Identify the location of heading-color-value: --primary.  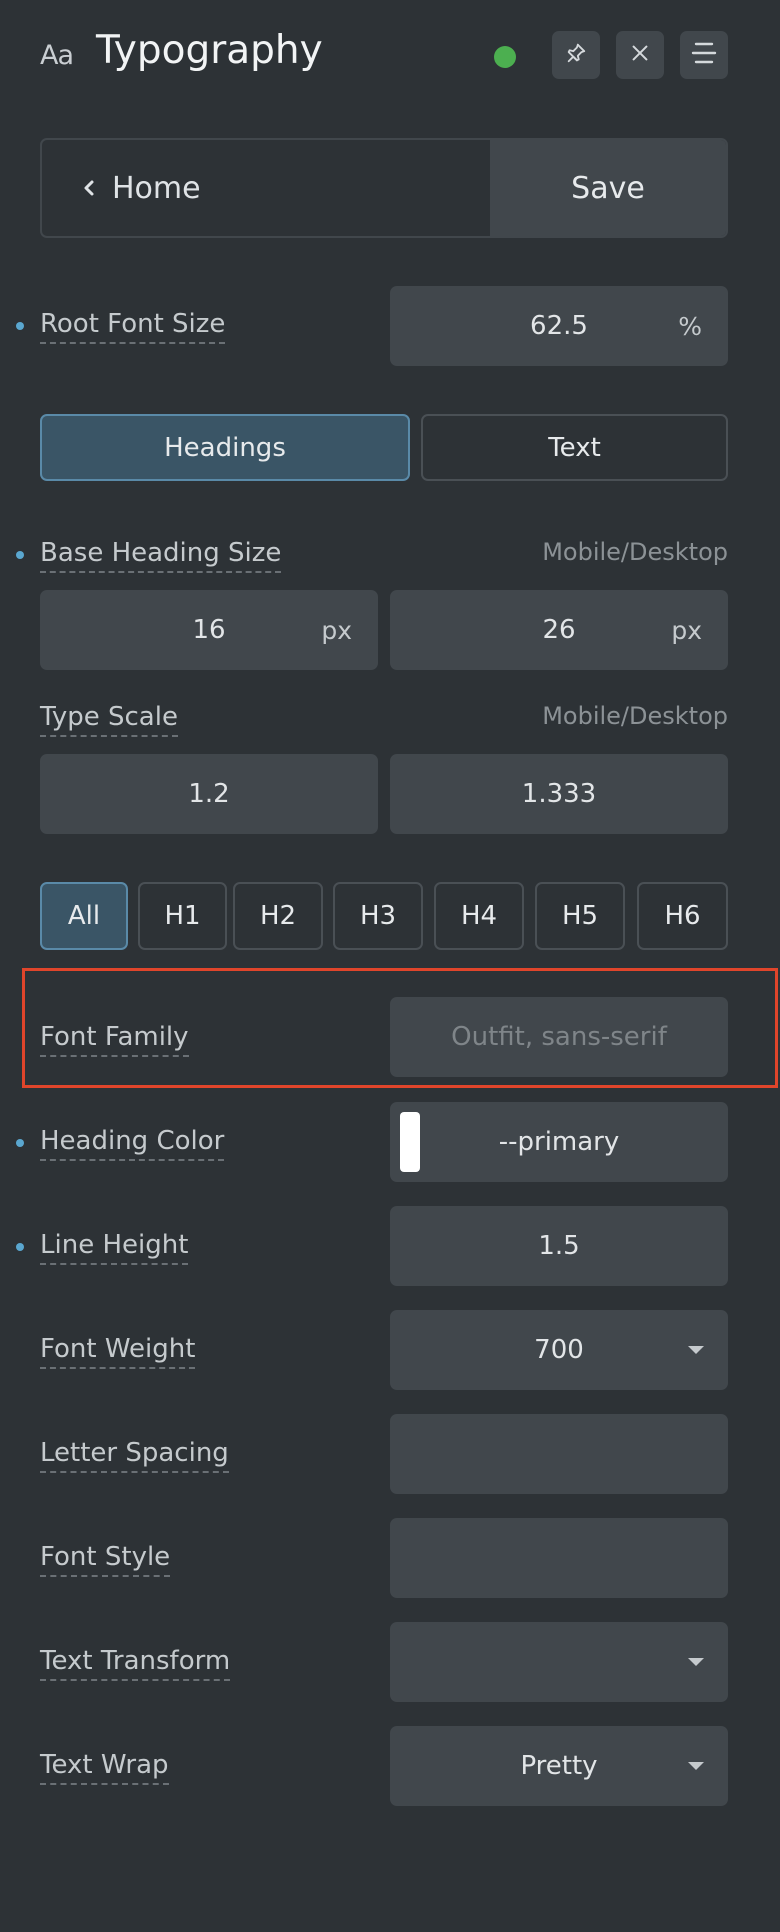
(559, 1142).